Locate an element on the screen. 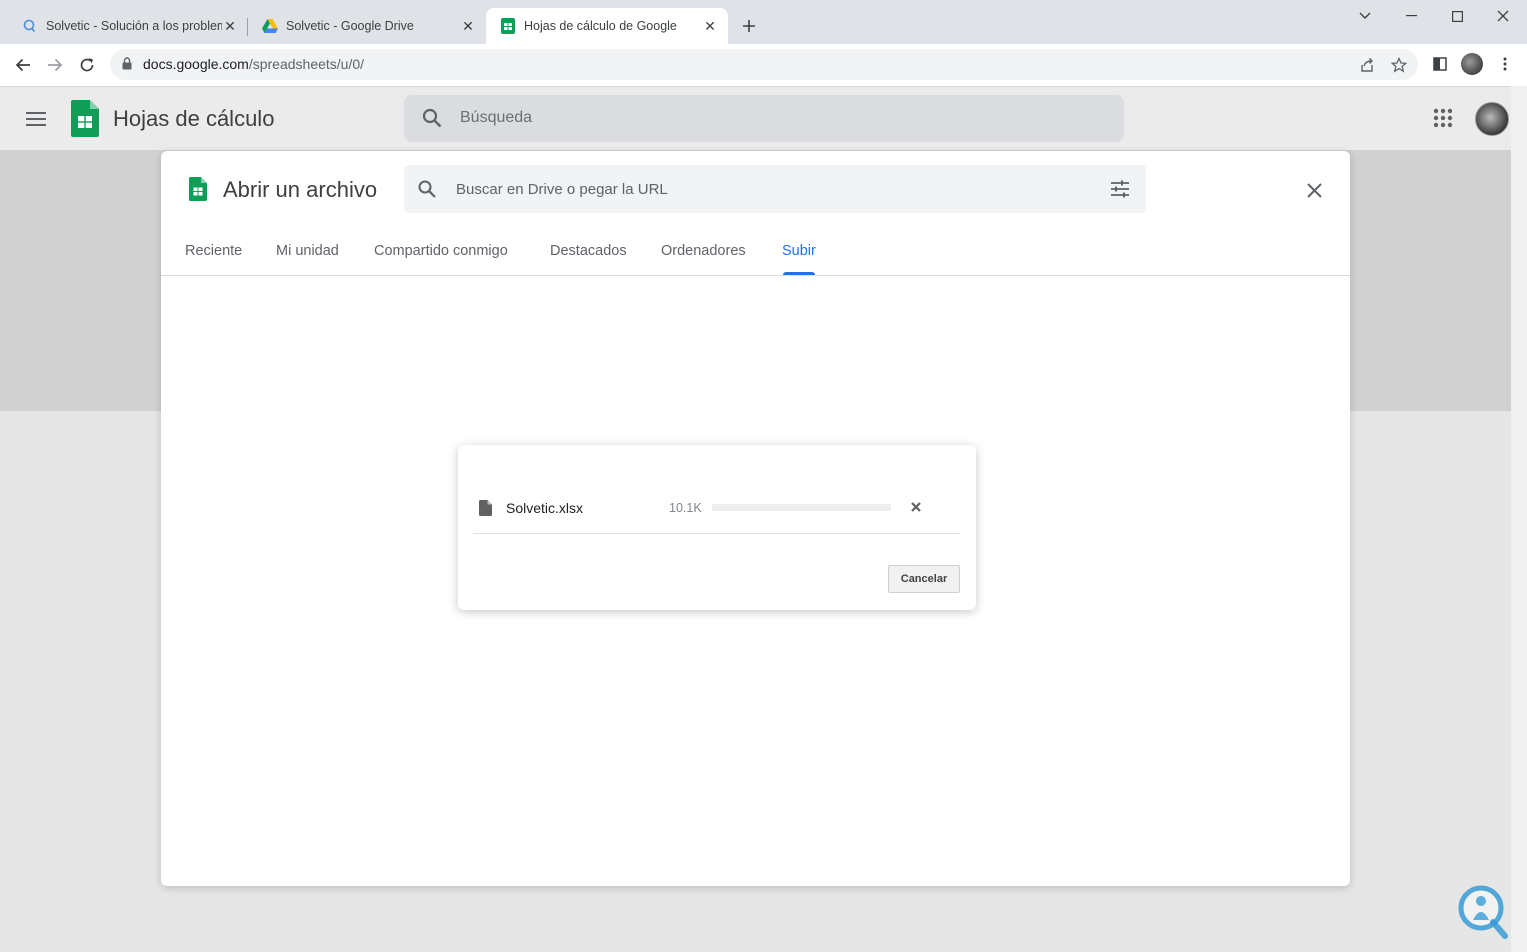 This screenshot has height=952, width=1527. close-dialog-icon is located at coordinates (1314, 190).